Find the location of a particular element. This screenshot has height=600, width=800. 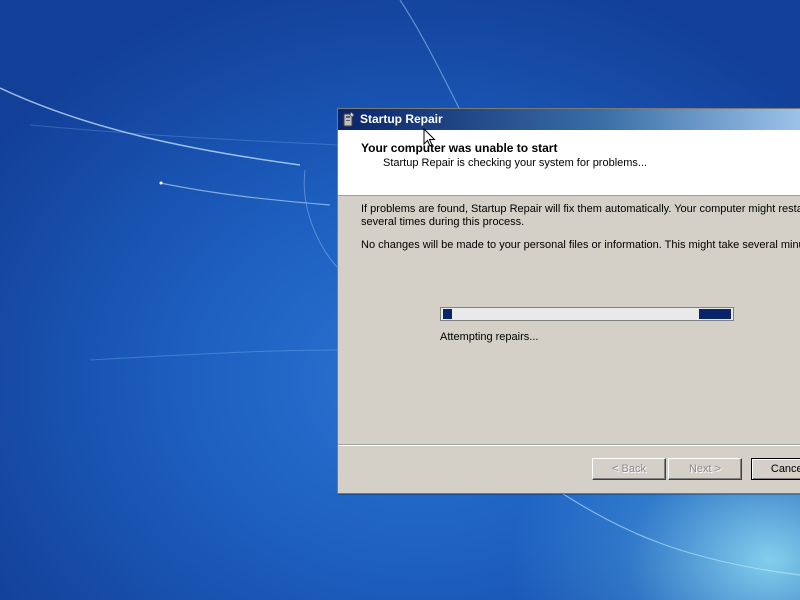

arrow-cursor-icon is located at coordinates (429, 137).